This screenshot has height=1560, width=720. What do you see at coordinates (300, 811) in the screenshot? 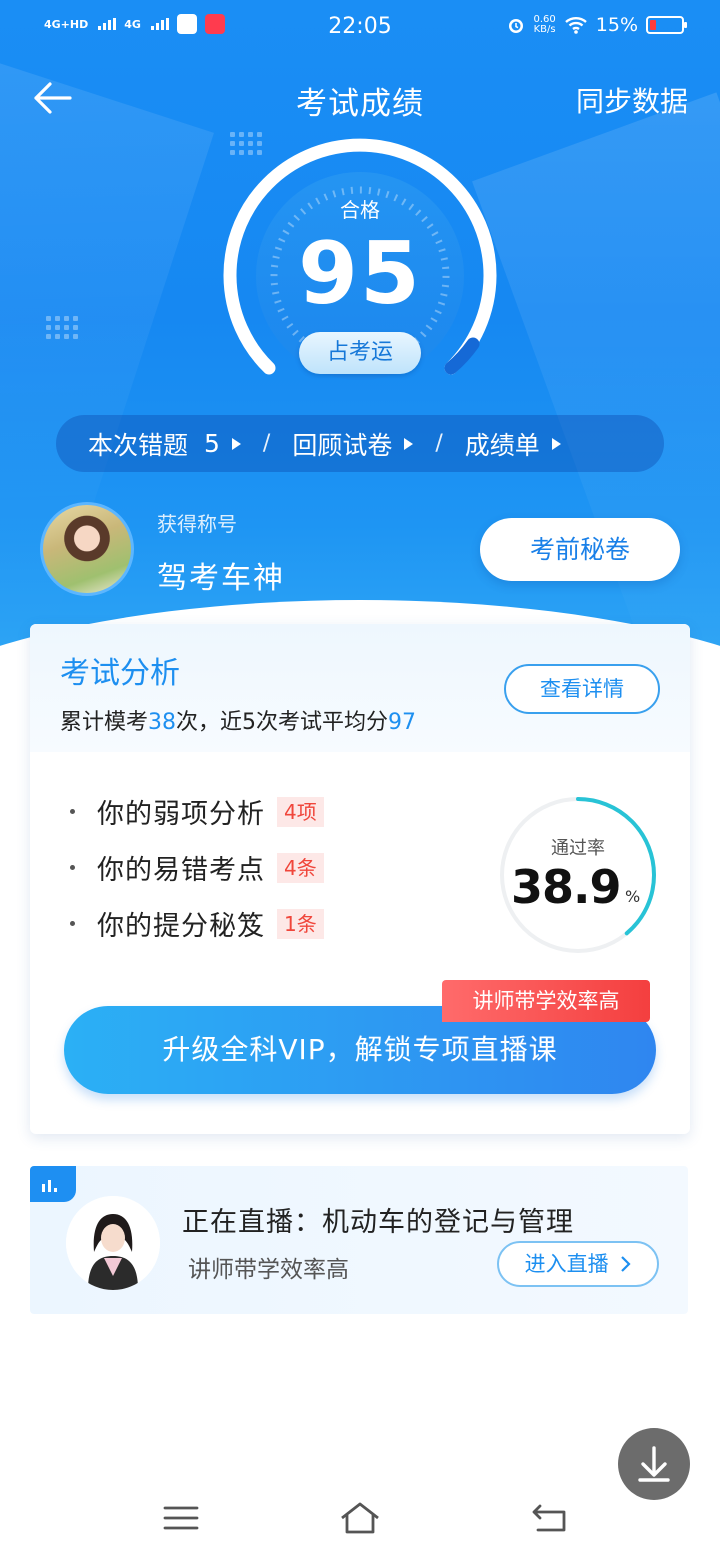
I see `count-badge: 4项` at bounding box center [300, 811].